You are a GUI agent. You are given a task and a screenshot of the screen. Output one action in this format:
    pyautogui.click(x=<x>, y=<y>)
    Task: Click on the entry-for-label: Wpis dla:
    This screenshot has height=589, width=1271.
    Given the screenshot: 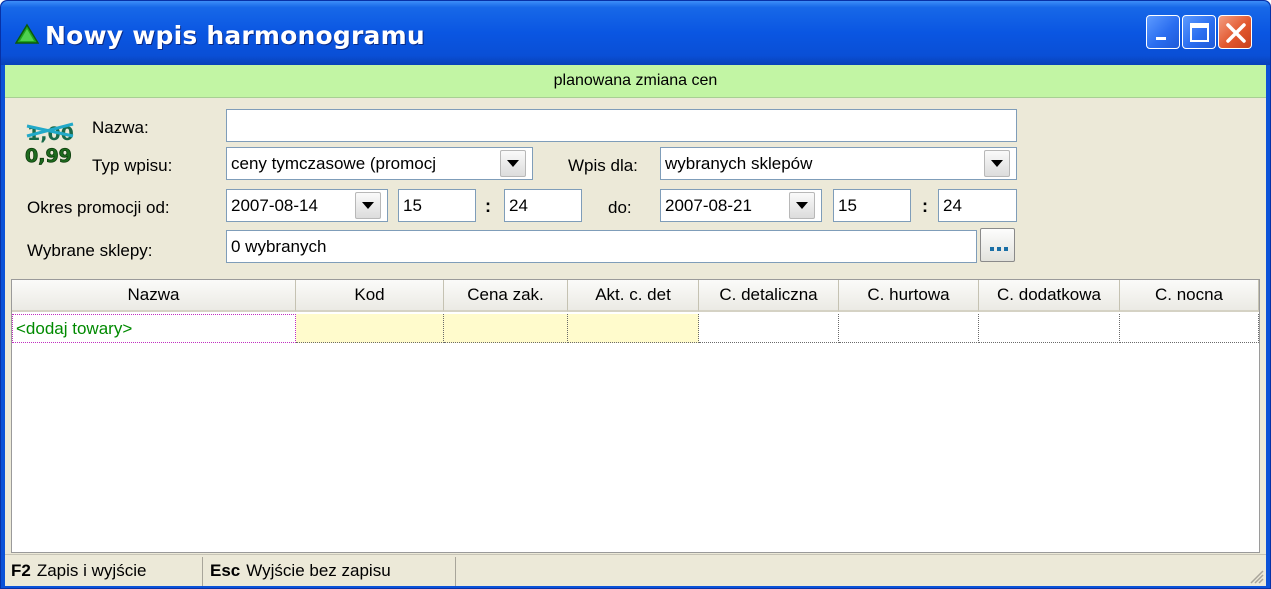 What is the action you would take?
    pyautogui.click(x=603, y=165)
    